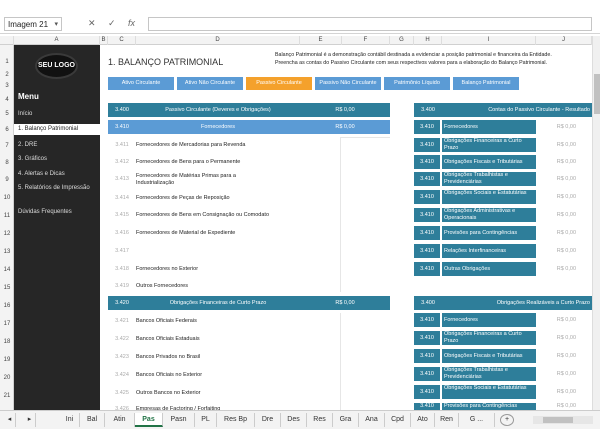 The height and width of the screenshot is (429, 600). What do you see at coordinates (104, 40) in the screenshot?
I see `column-header: B` at bounding box center [104, 40].